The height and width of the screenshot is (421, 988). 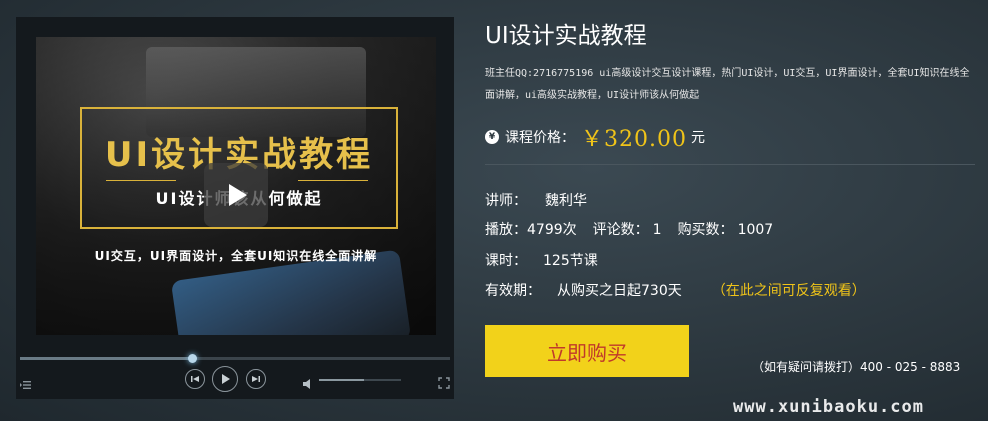 What do you see at coordinates (856, 367) in the screenshot?
I see `hotline-text: （如有疑问请拨打）400 - 025 - 8883` at bounding box center [856, 367].